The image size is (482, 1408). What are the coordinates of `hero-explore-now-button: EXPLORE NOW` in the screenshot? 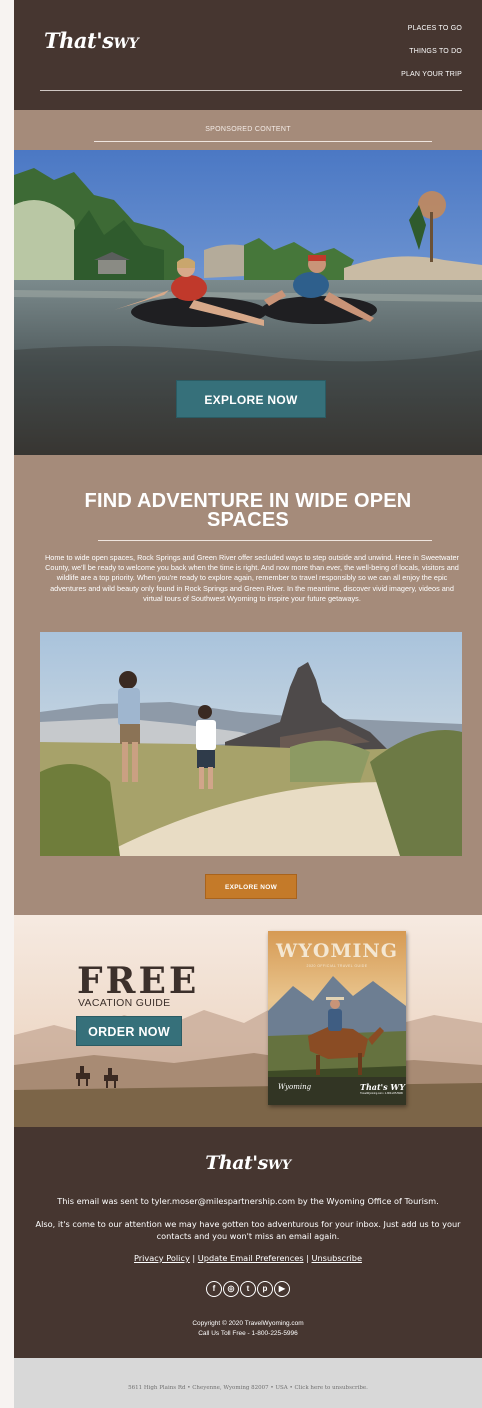 It's located at (251, 399).